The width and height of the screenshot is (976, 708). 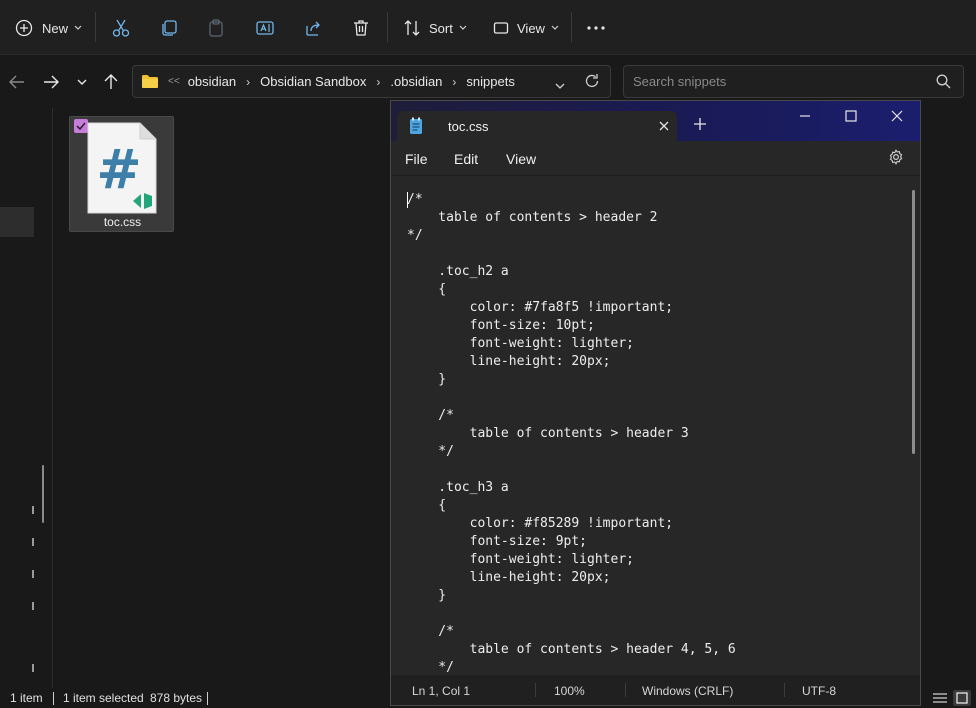 I want to click on breadcrumb-item: Obsidian Sandbox, so click(x=313, y=81).